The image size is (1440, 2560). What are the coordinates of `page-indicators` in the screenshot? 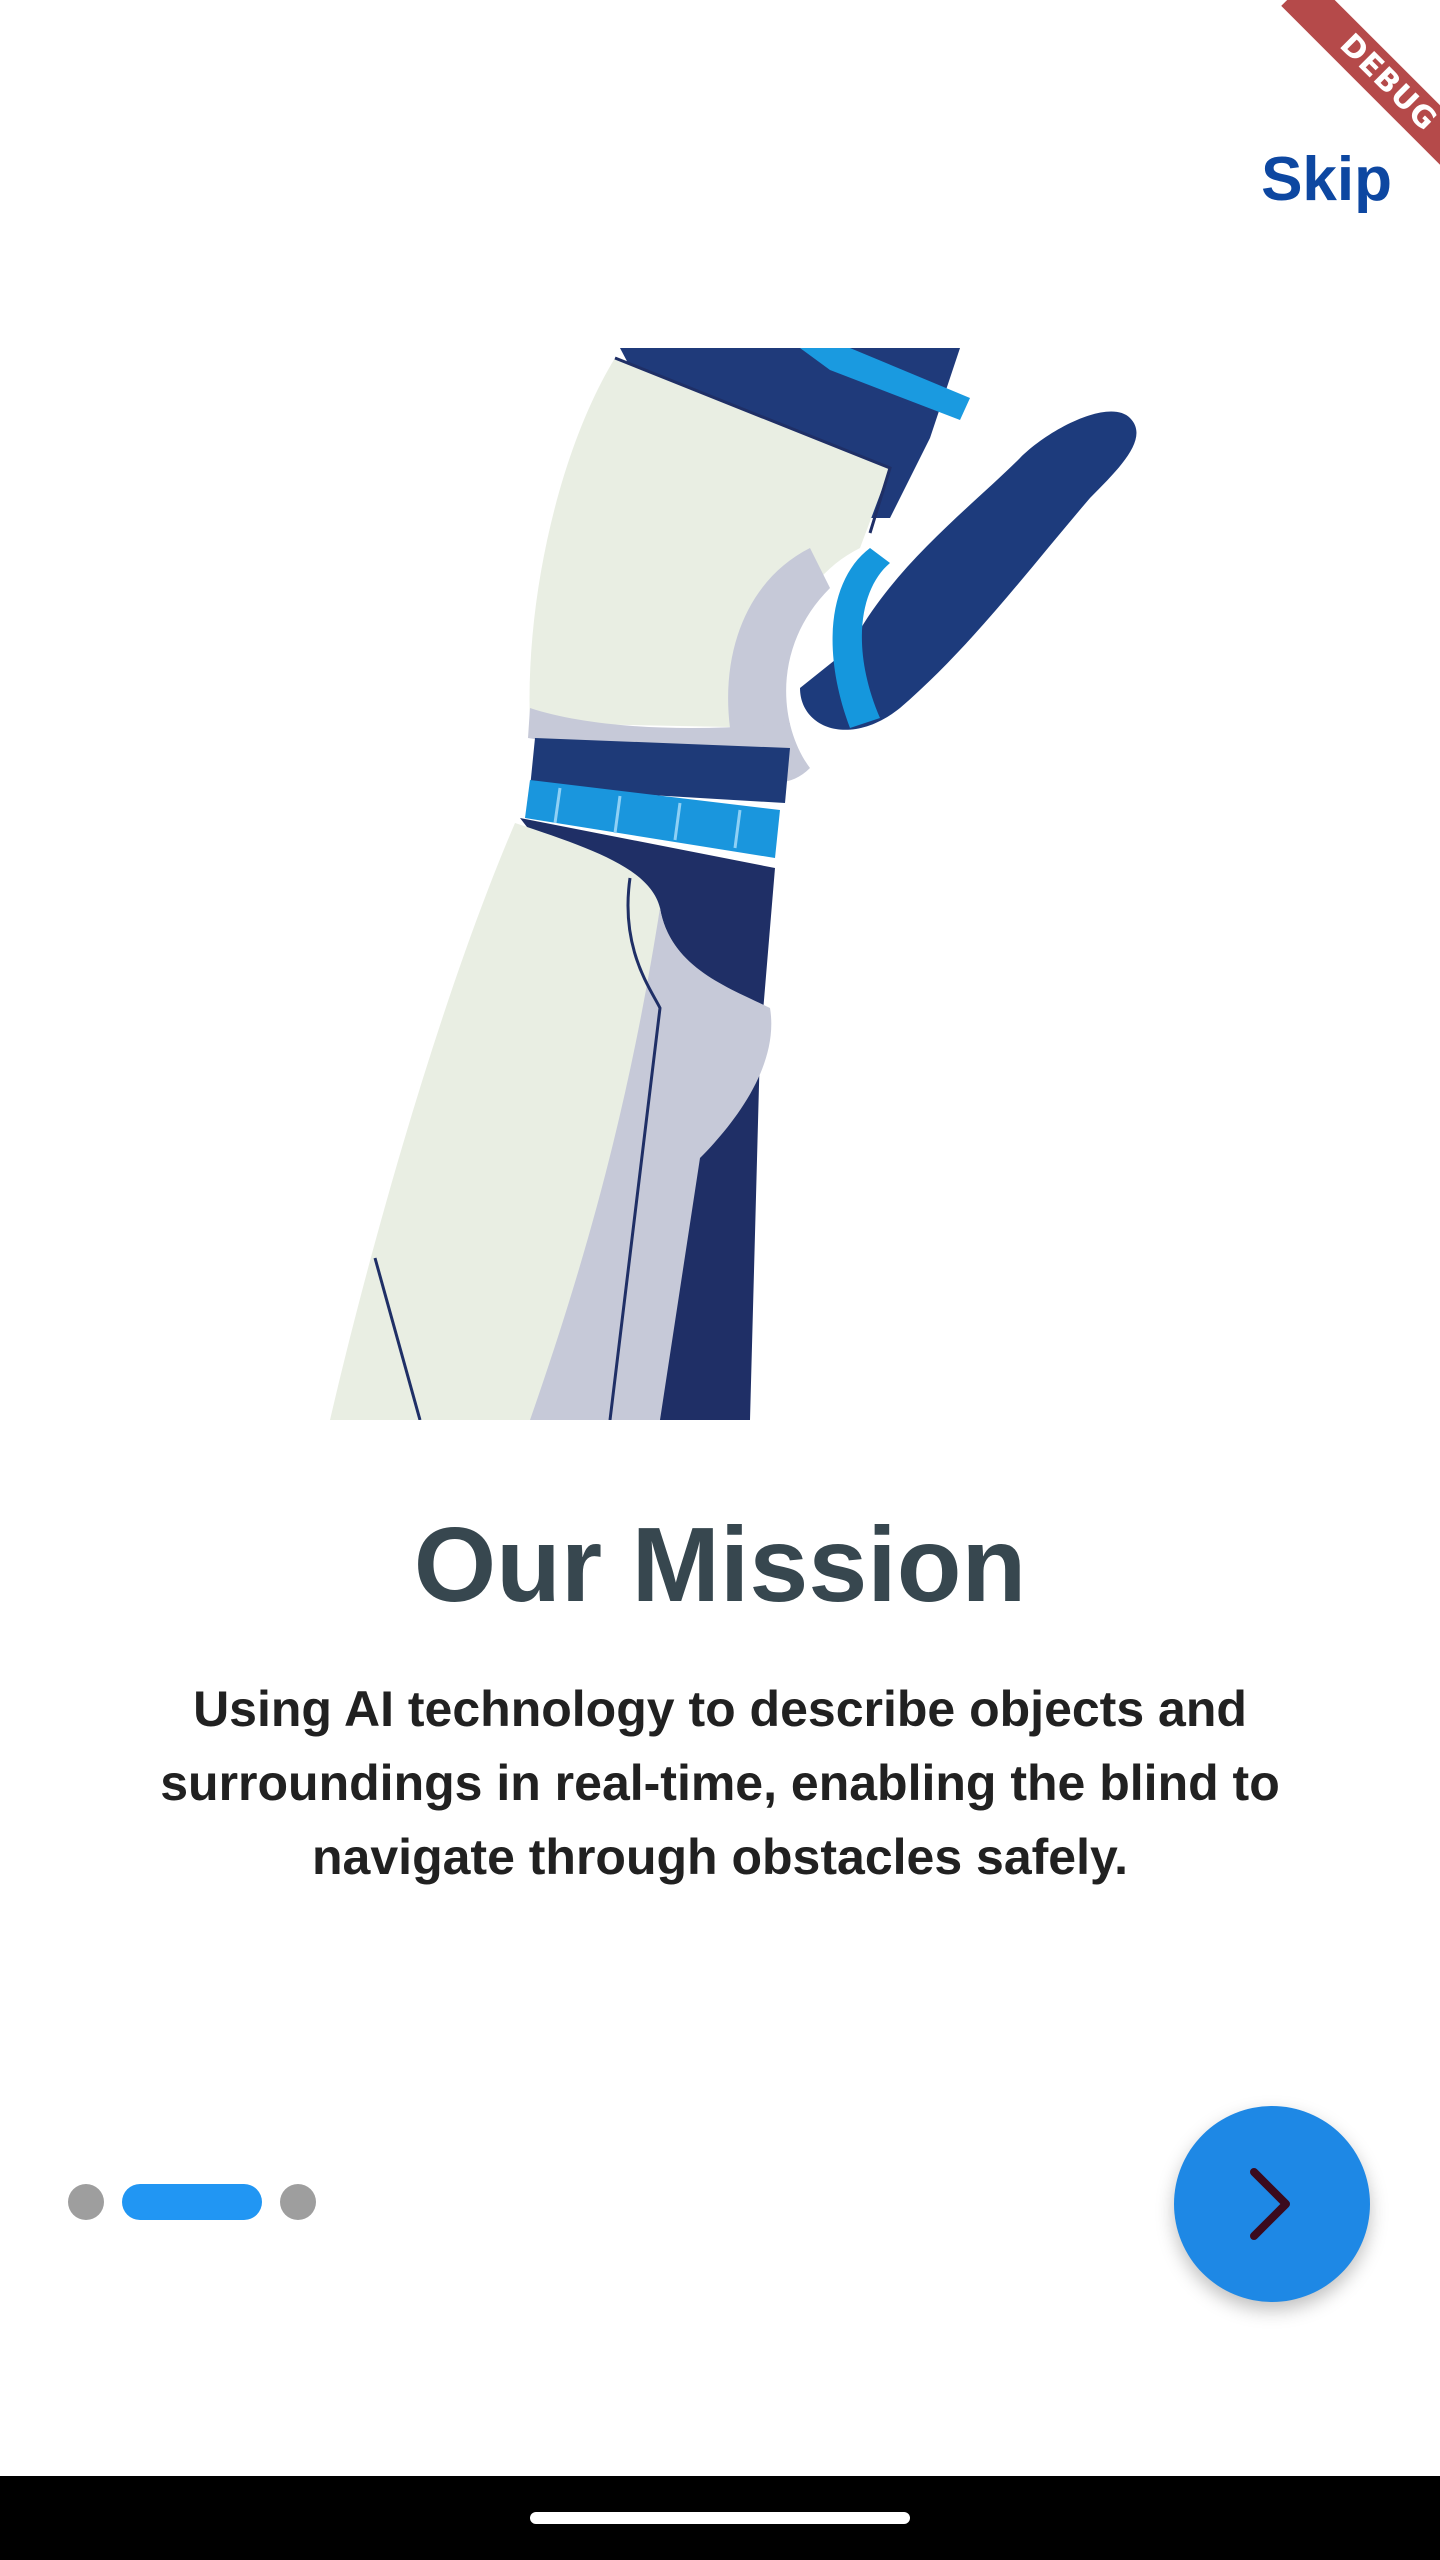 It's located at (201, 2202).